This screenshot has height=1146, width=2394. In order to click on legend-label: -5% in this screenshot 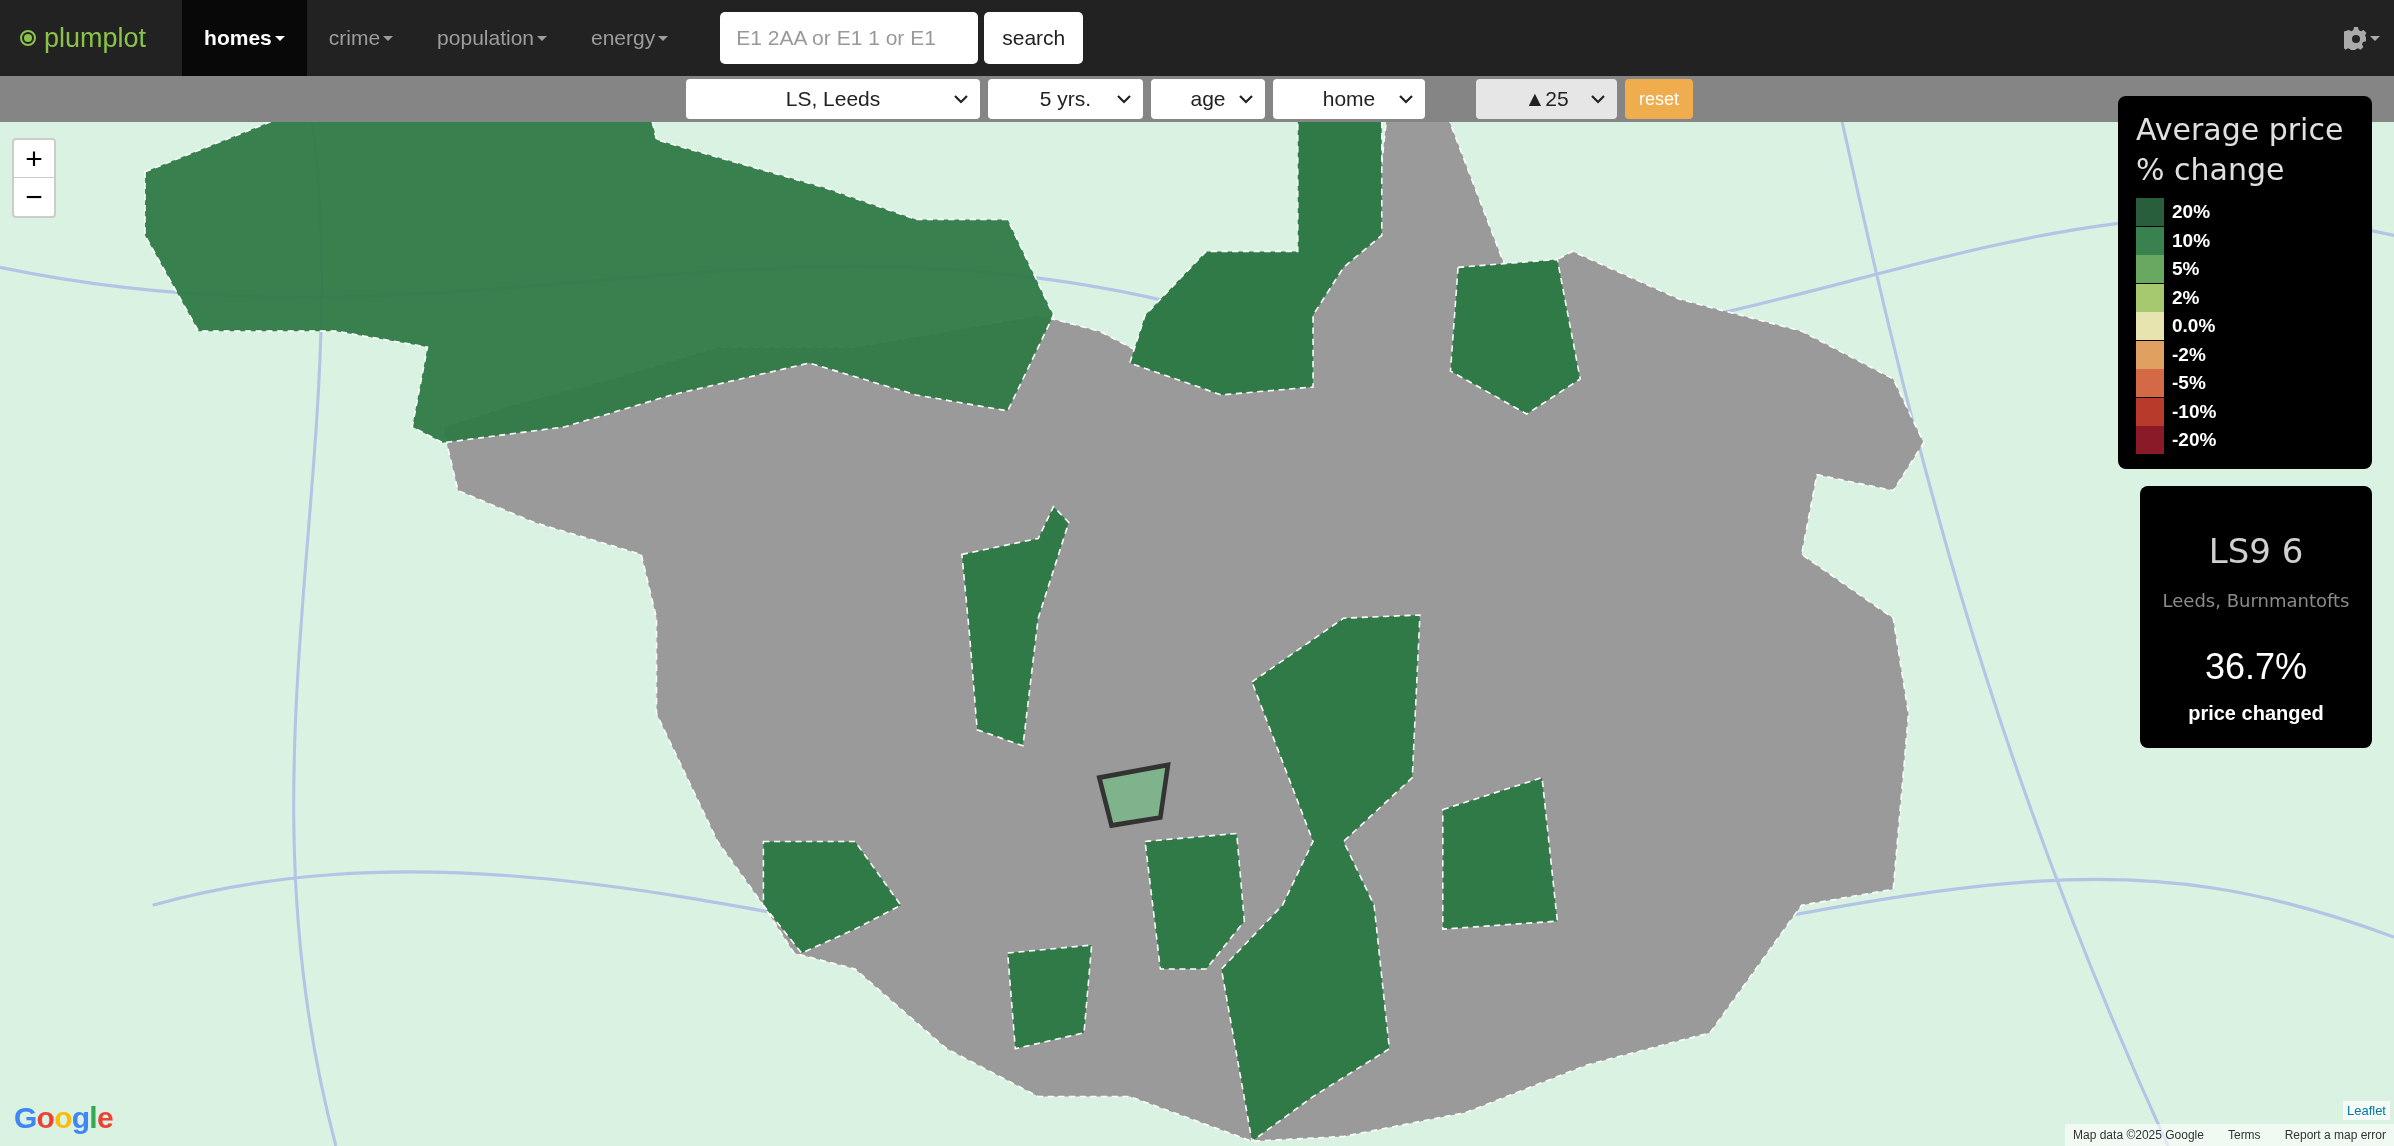, I will do `click(2189, 383)`.